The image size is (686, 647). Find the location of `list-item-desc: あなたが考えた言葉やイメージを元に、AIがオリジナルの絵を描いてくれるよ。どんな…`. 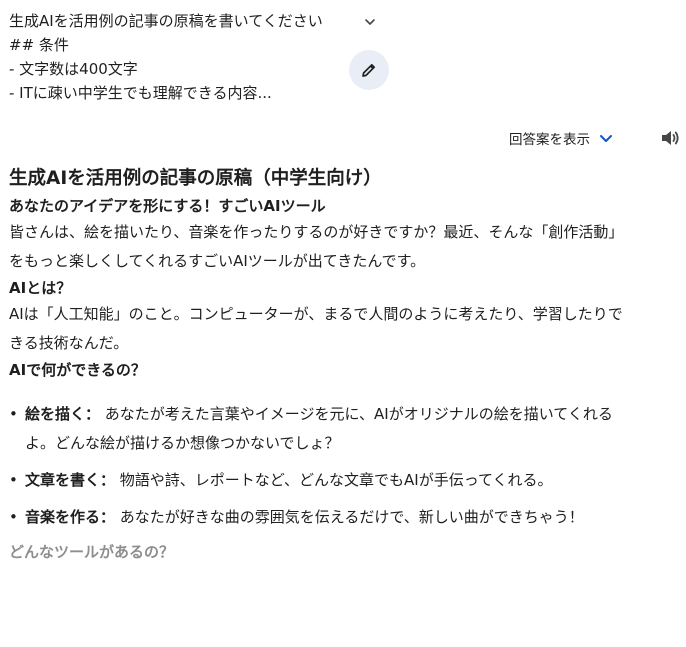

list-item-desc: あなたが考えた言葉やイメージを元に、AIがオリジナルの絵を描いてくれるよ。どんな… is located at coordinates (319, 428).